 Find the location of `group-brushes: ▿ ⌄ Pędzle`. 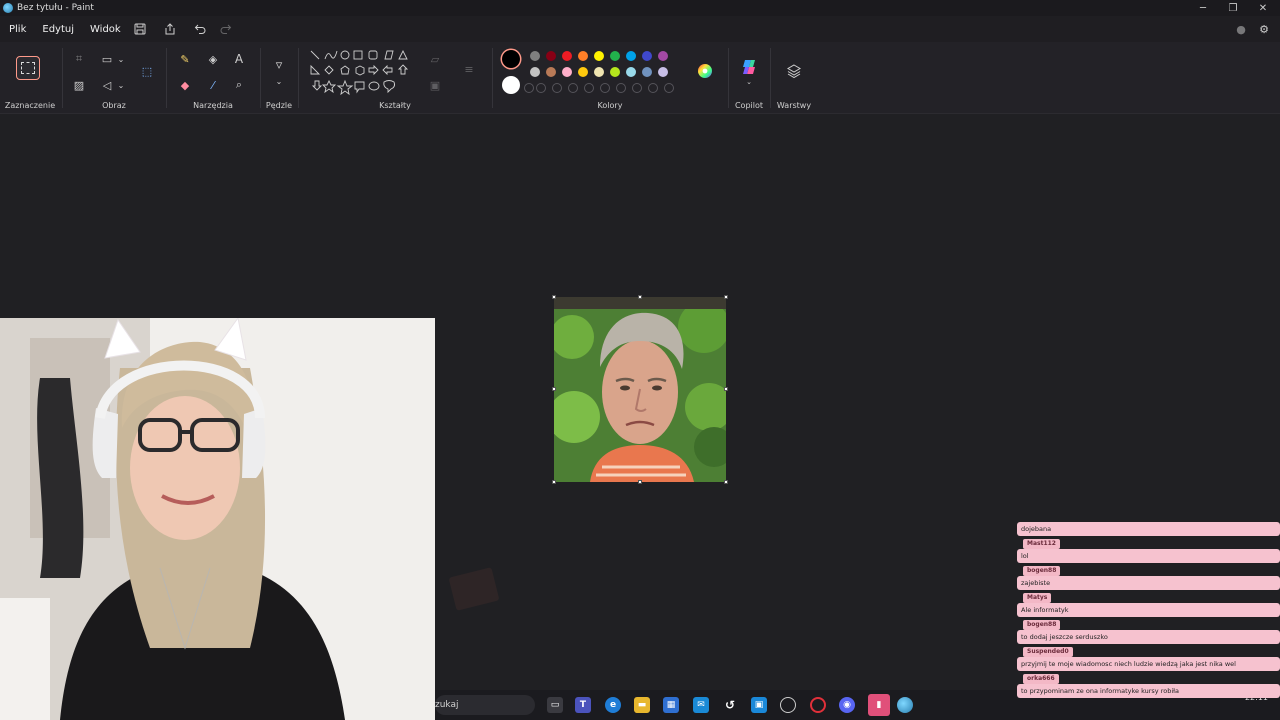

group-brushes: ▿ ⌄ Pędzle is located at coordinates (279, 78).